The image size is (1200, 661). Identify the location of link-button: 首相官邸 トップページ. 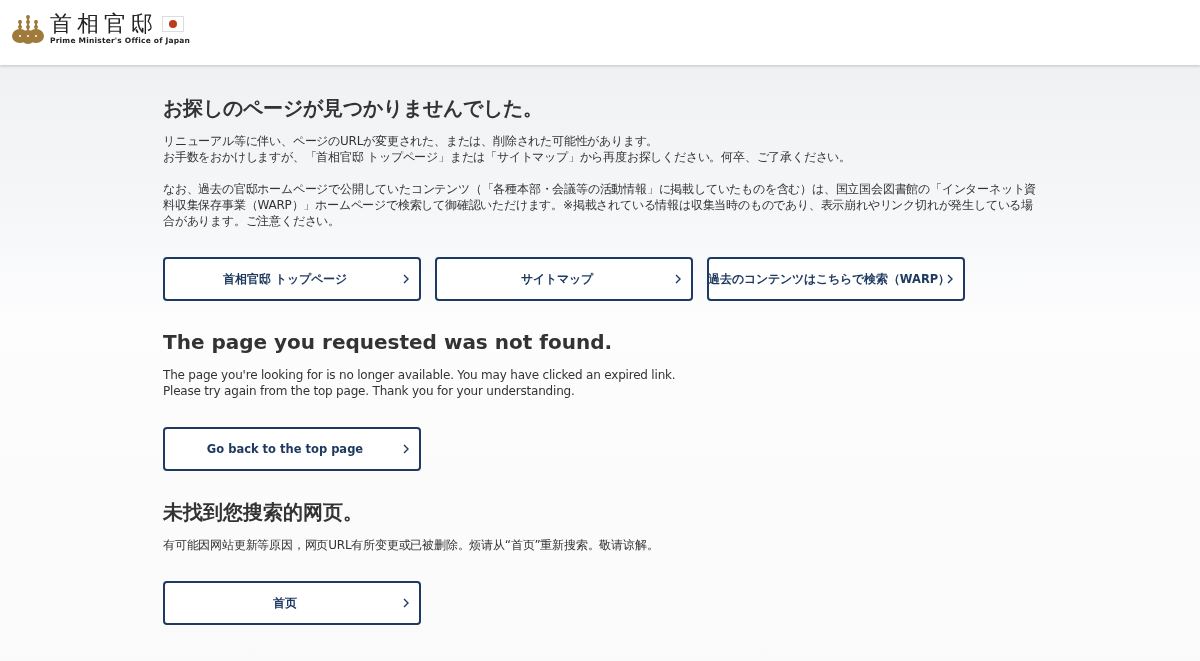
(292, 279).